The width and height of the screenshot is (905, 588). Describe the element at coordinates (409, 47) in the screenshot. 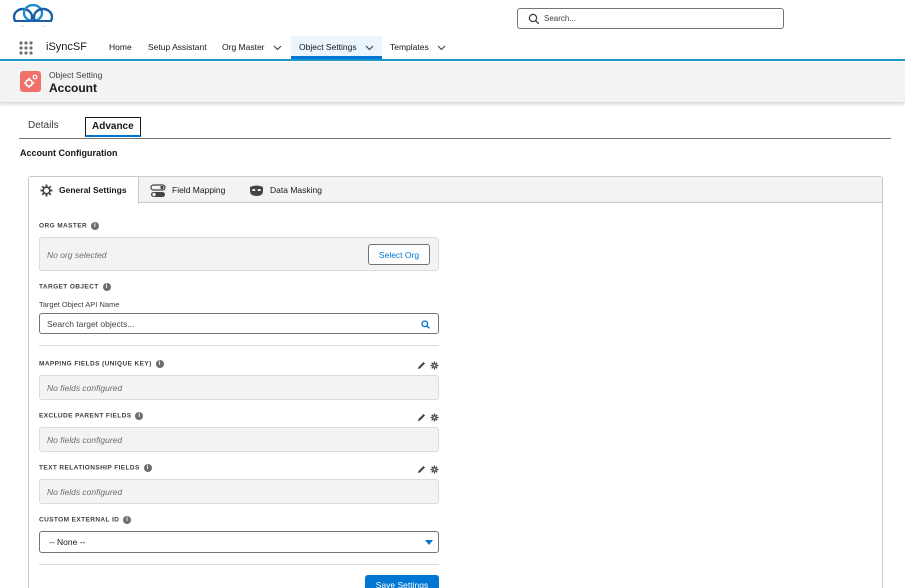

I see `nav-item-label: Templates` at that location.